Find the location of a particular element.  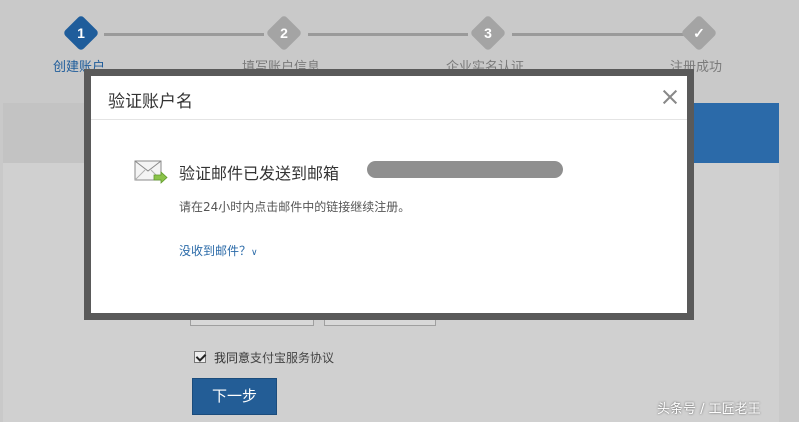

panel-header-tab is located at coordinates (734, 133).